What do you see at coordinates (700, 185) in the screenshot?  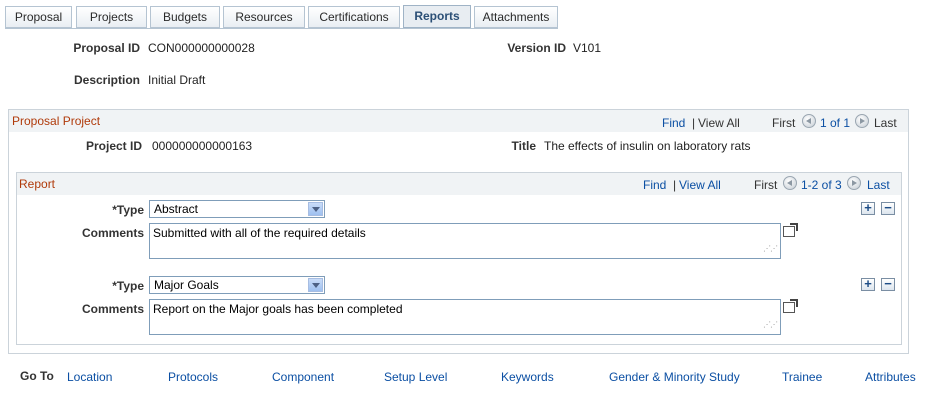 I see `report-view-all-link: View All` at bounding box center [700, 185].